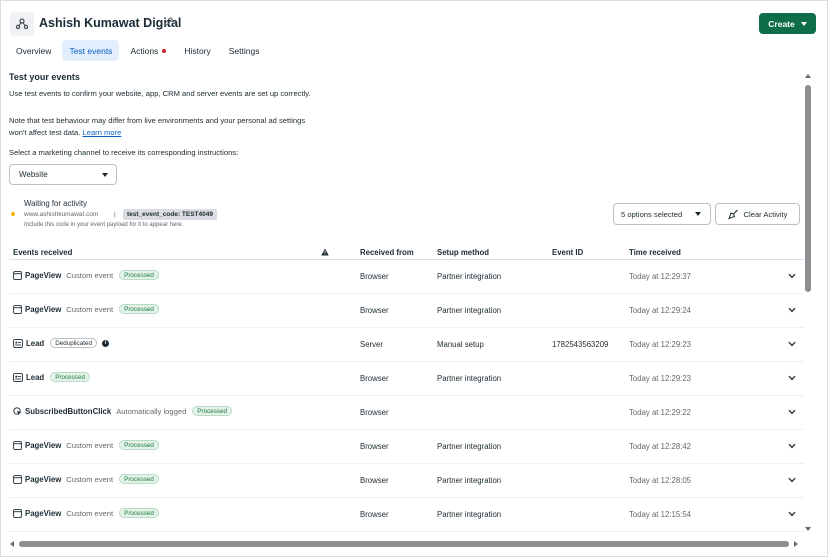 The width and height of the screenshot is (828, 557). What do you see at coordinates (102, 132) in the screenshot?
I see `learn-more-link: Learn more` at bounding box center [102, 132].